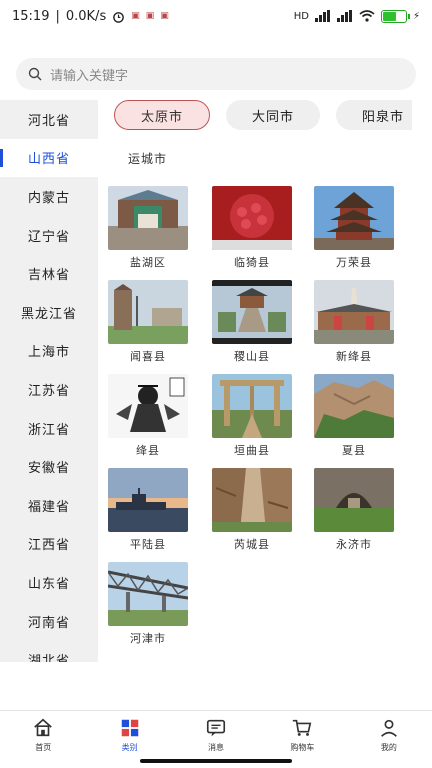  I want to click on place-card: 垣曲县, so click(253, 416).